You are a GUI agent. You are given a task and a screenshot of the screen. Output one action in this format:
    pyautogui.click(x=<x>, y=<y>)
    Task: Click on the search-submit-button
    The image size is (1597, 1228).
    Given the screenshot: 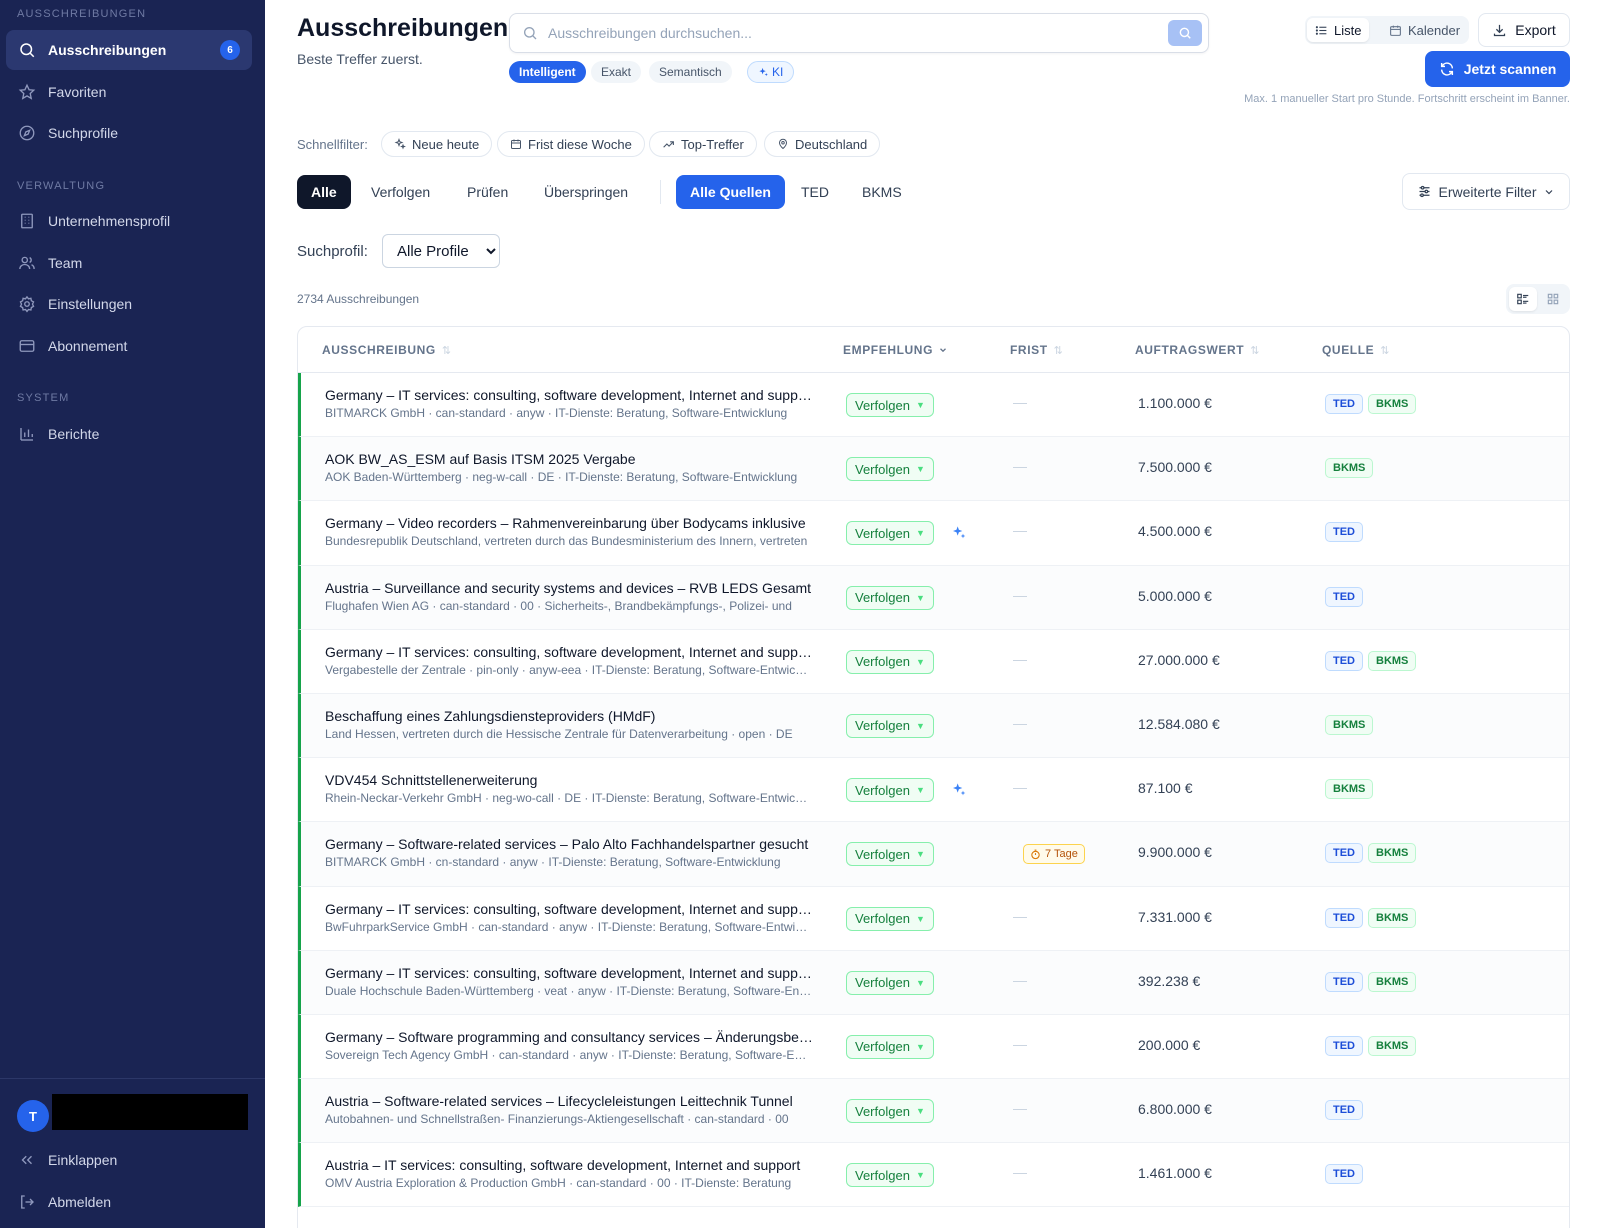 What is the action you would take?
    pyautogui.click(x=1185, y=33)
    